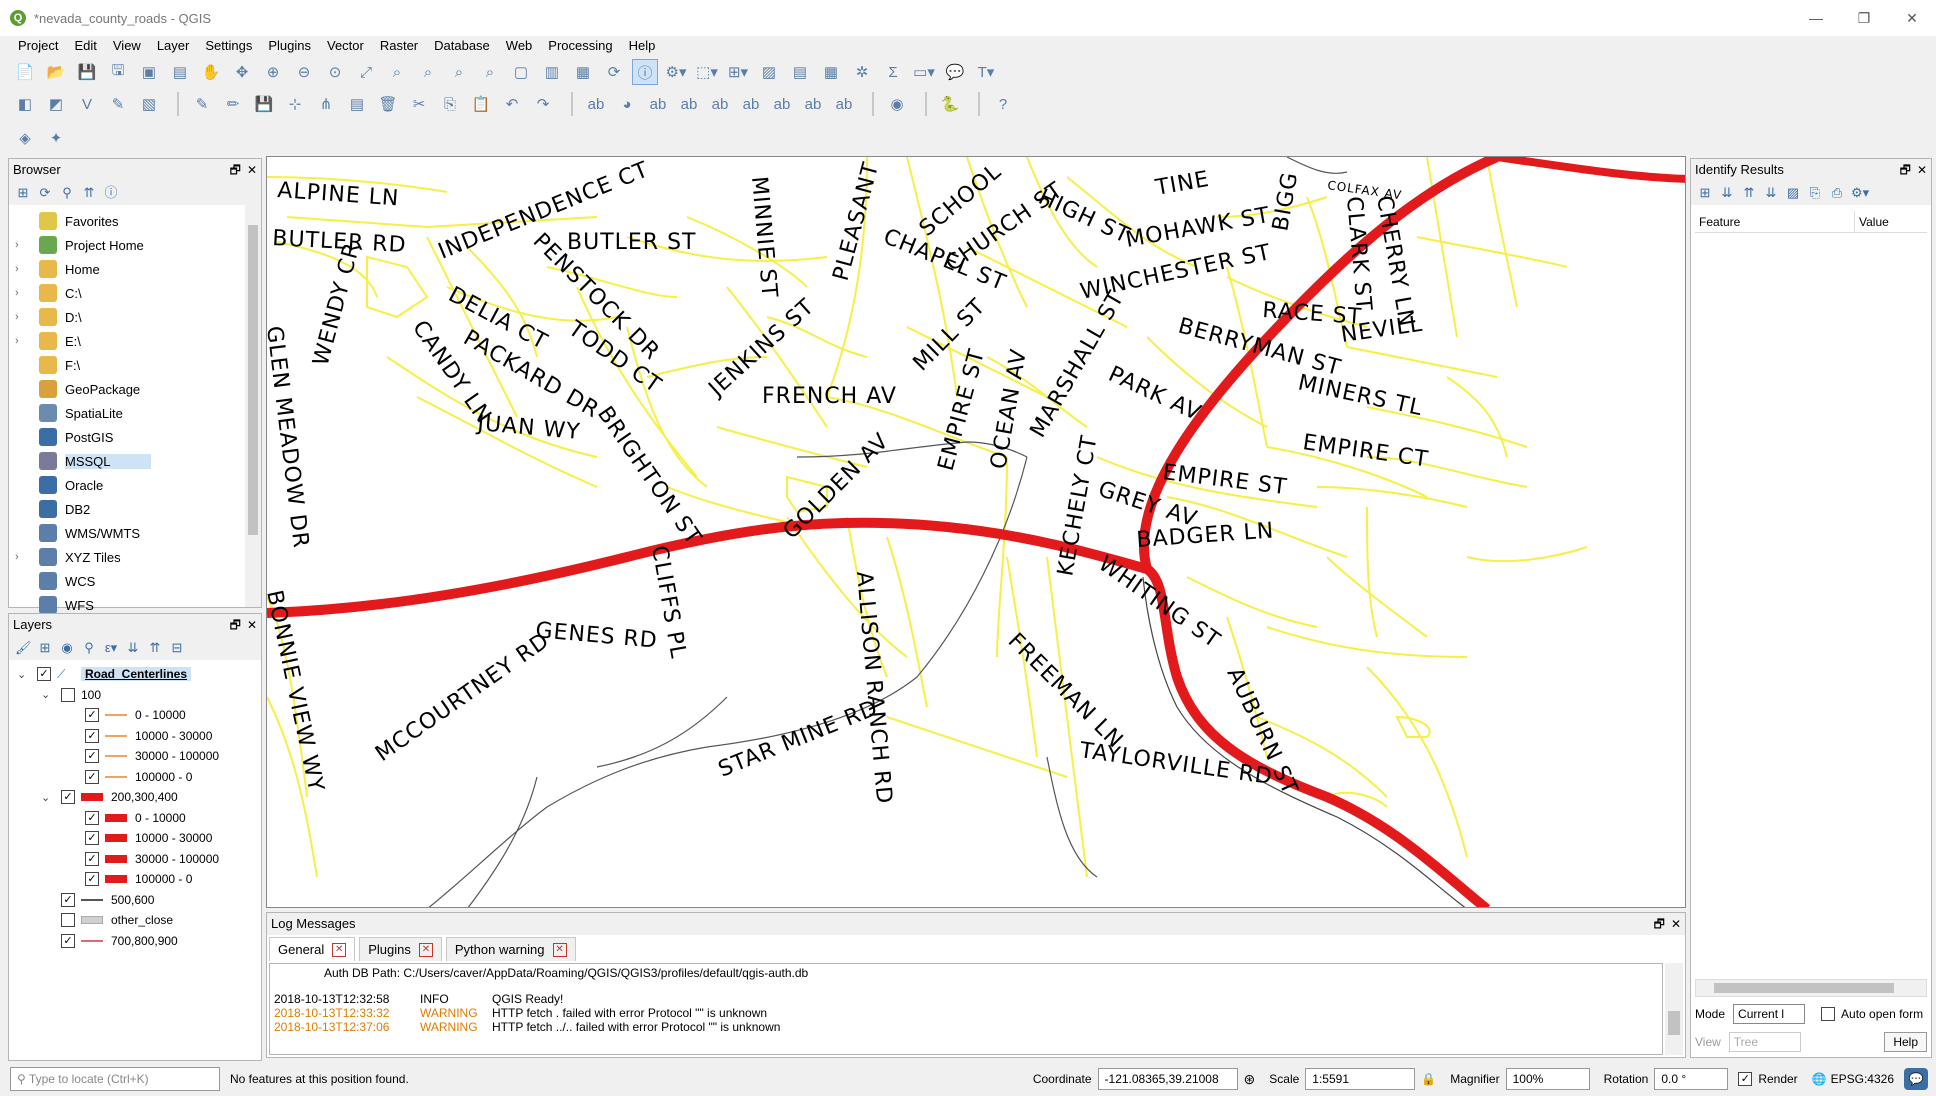  I want to click on menu-view: View, so click(127, 46).